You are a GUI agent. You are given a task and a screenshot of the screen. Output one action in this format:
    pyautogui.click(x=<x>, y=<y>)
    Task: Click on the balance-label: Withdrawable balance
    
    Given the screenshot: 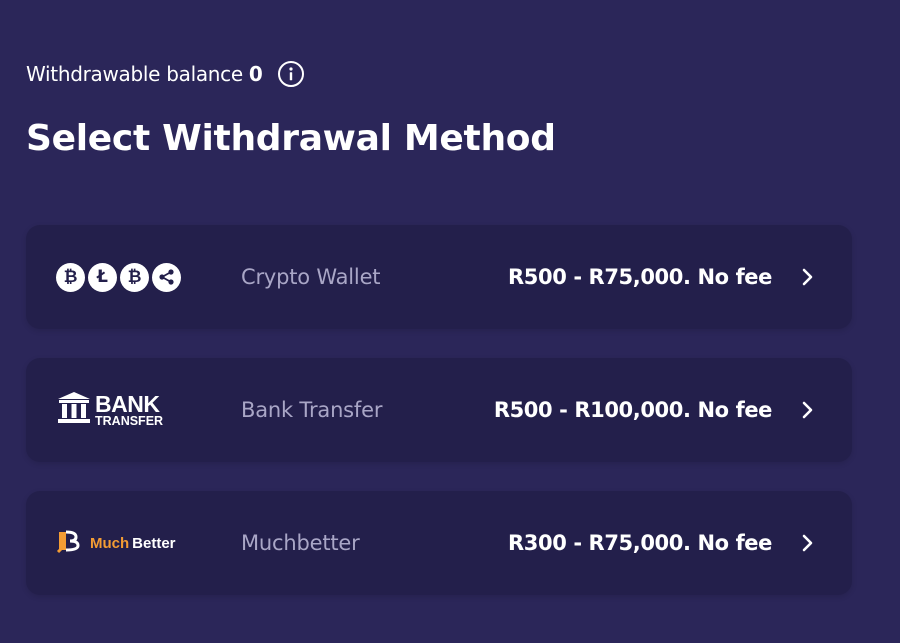 What is the action you would take?
    pyautogui.click(x=134, y=74)
    